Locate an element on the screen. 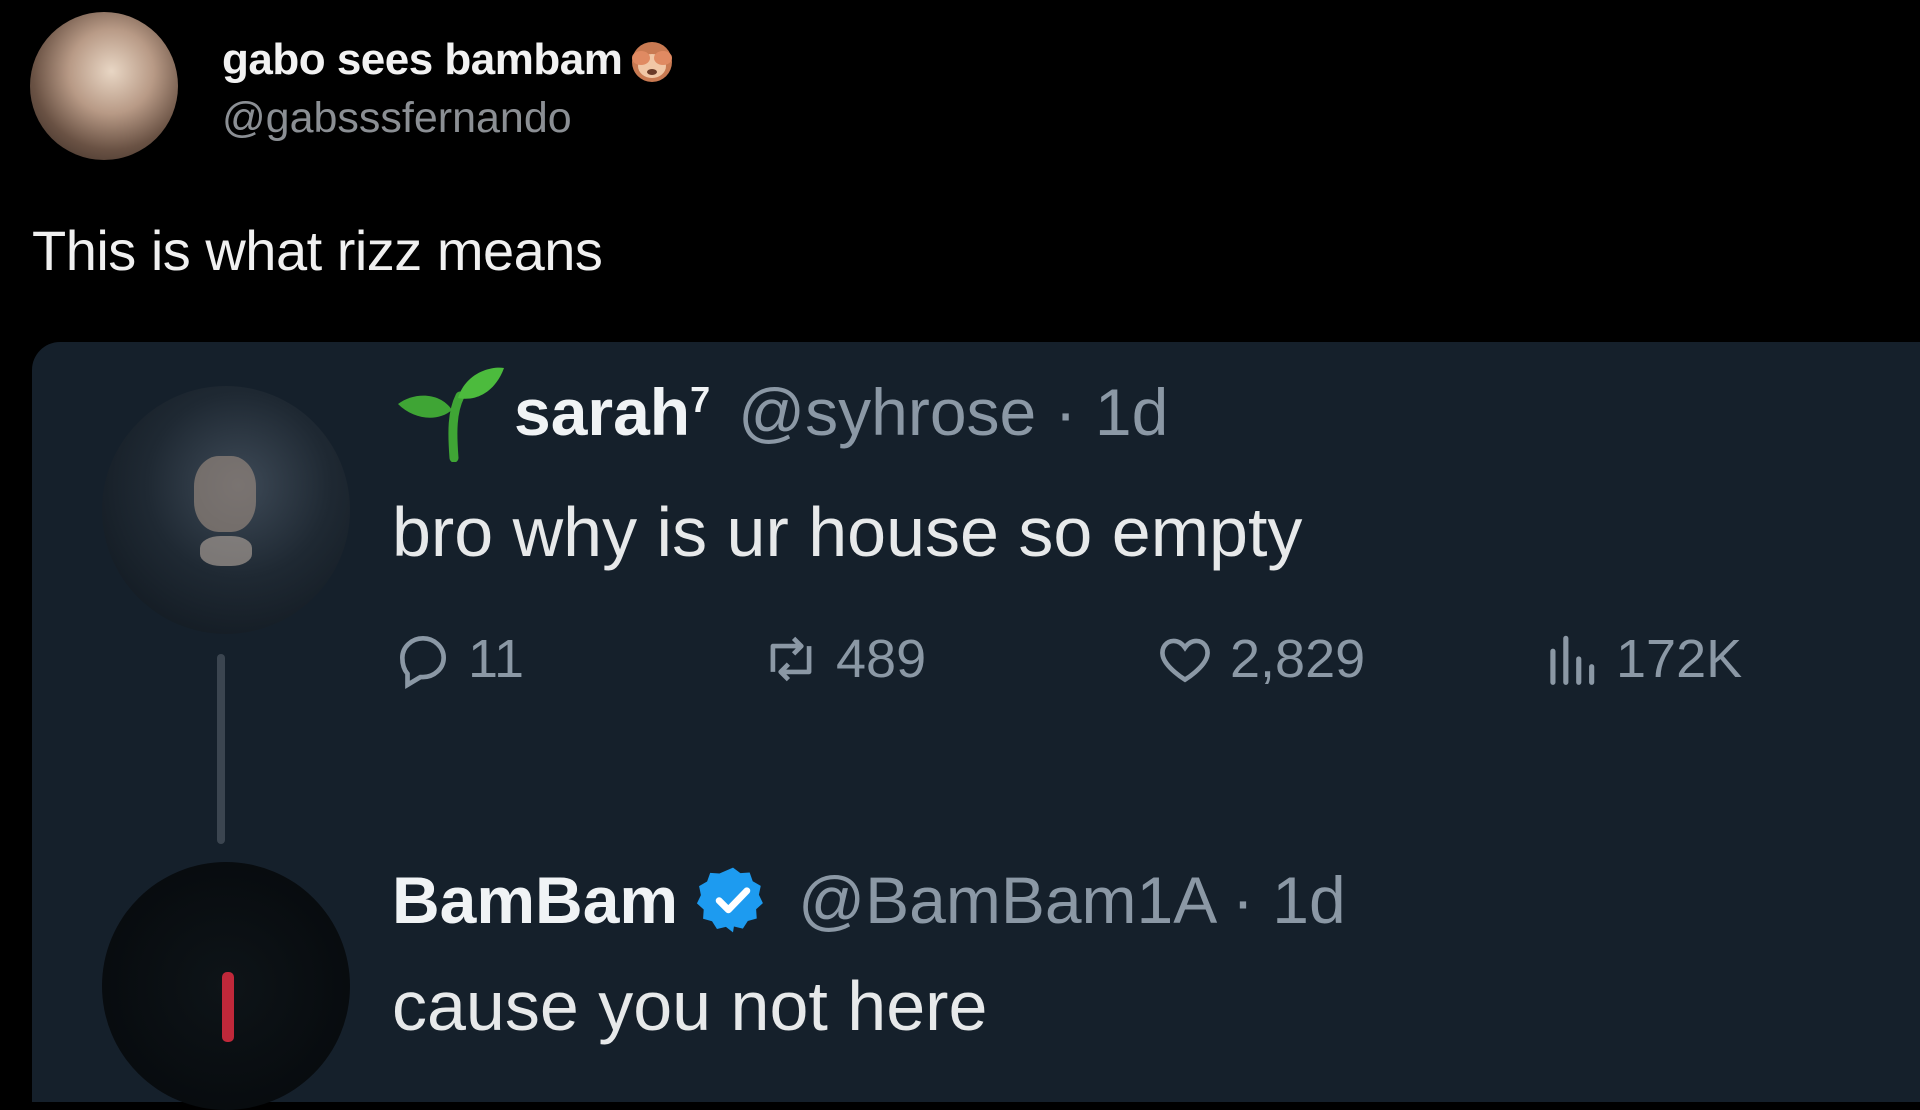 This screenshot has width=1920, height=1110. bar-chart-icon is located at coordinates (1572, 660).